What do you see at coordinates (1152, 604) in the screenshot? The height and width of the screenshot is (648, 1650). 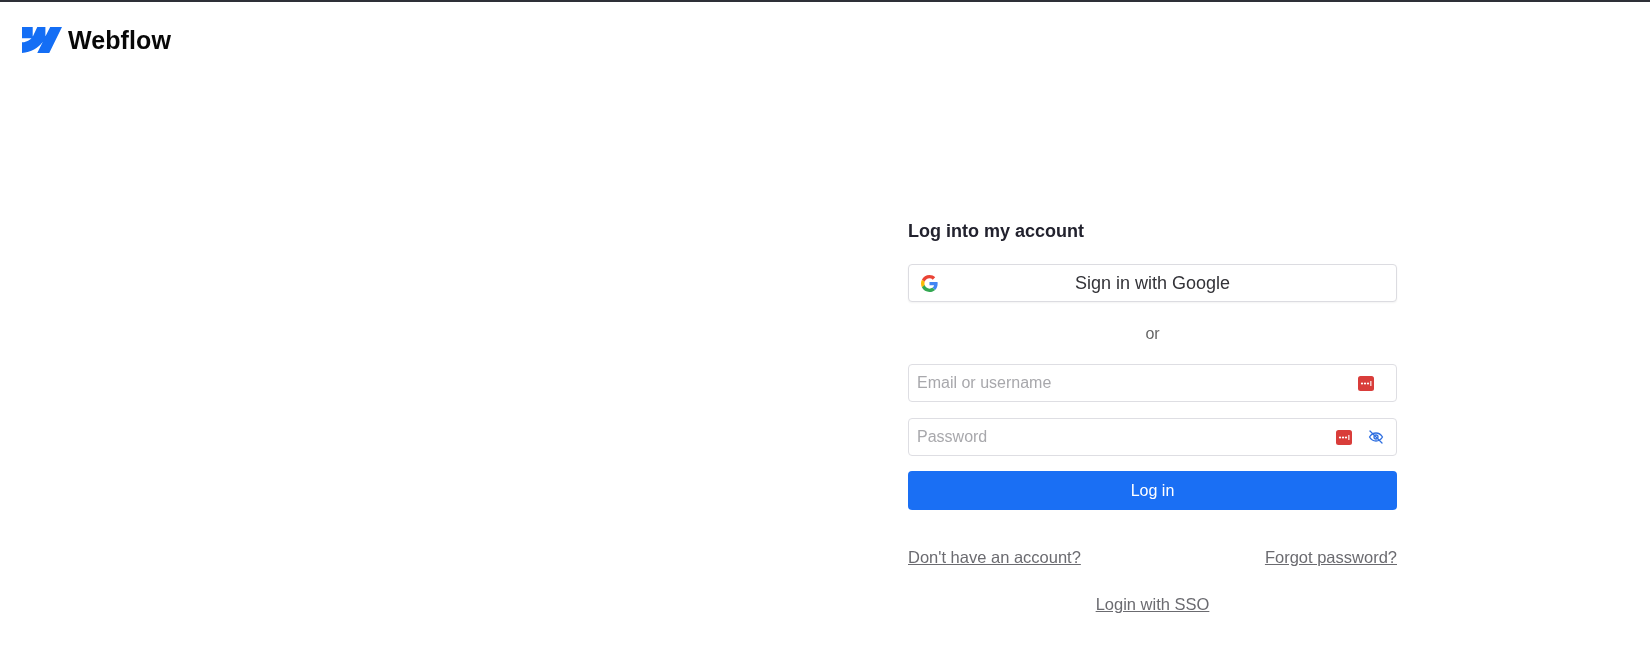 I see `sso-login-link: Login with SSO` at bounding box center [1152, 604].